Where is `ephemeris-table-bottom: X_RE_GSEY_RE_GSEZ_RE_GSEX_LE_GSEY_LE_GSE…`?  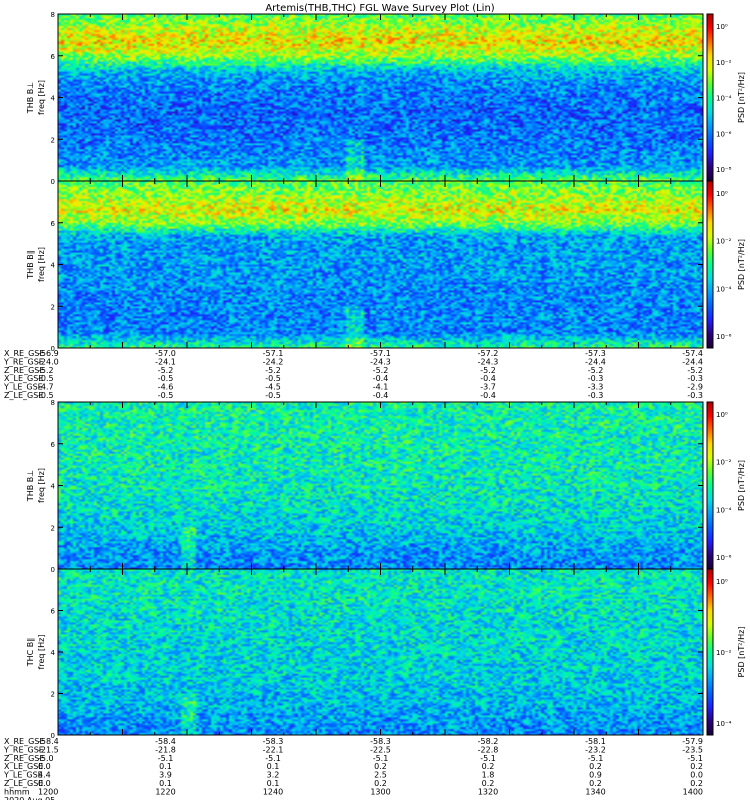 ephemeris-table-bottom: X_RE_GSEY_RE_GSEZ_RE_GSEX_LE_GSEY_LE_GSE… is located at coordinates (353, 768).